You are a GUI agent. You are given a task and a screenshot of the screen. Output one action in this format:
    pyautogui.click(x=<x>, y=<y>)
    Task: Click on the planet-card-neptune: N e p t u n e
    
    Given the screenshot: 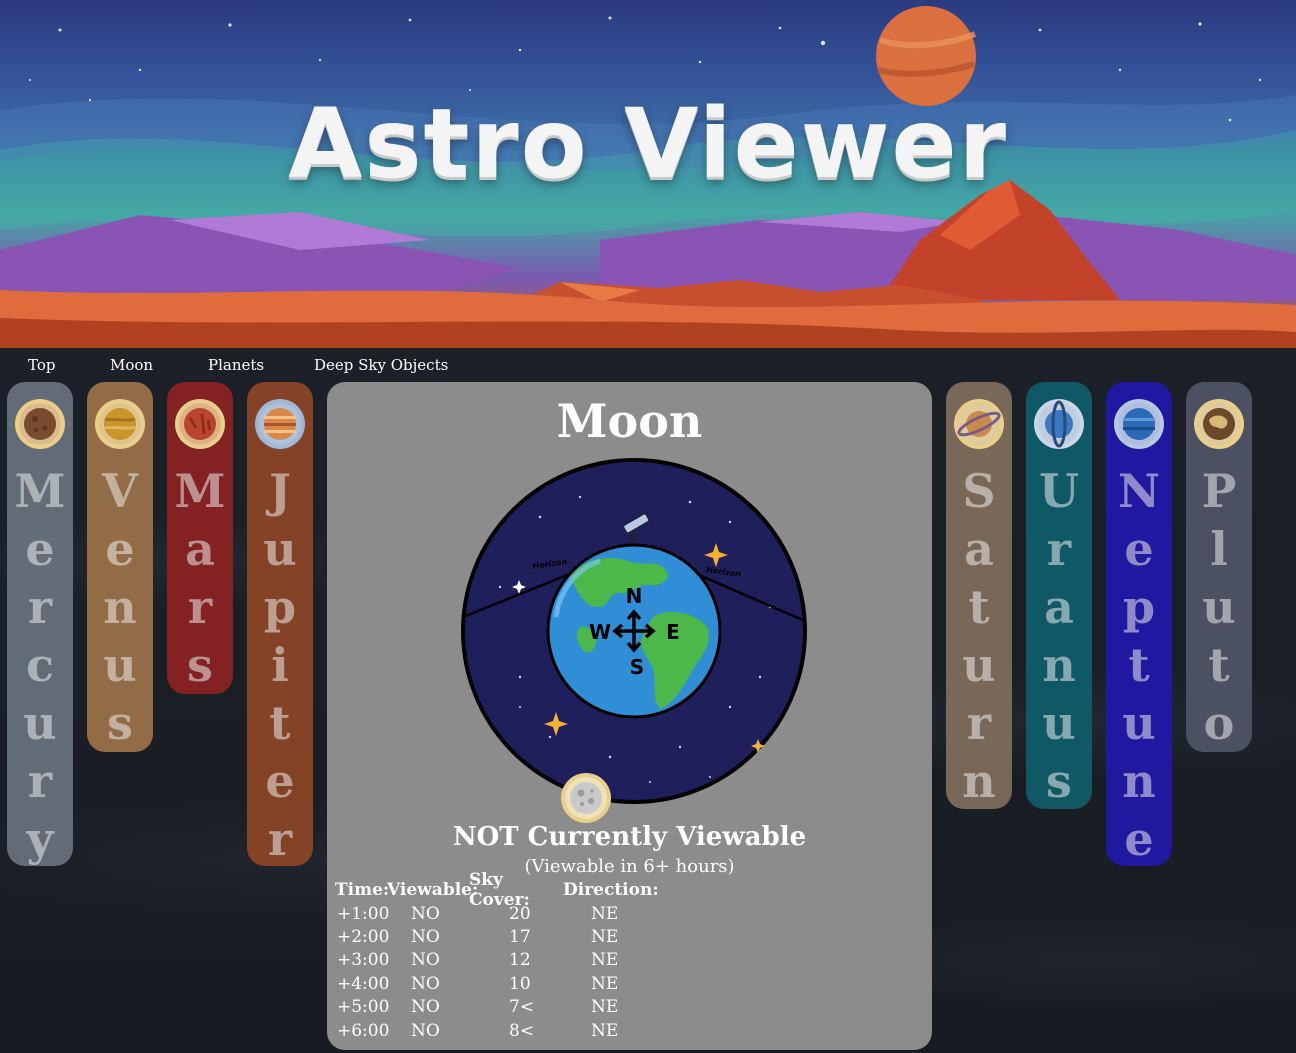 What is the action you would take?
    pyautogui.click(x=1139, y=624)
    